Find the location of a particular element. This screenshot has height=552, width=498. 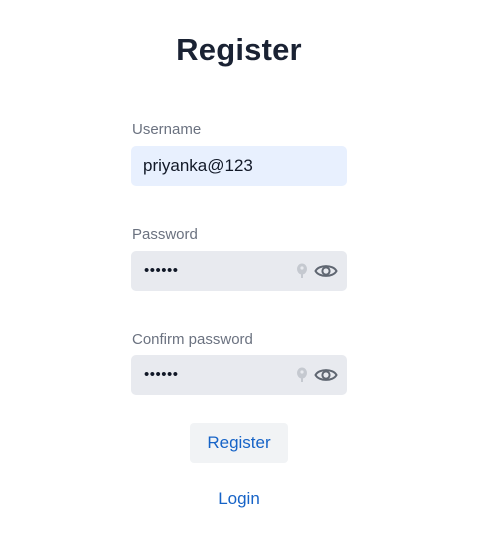

confirm-password-field: •••••• is located at coordinates (239, 375).